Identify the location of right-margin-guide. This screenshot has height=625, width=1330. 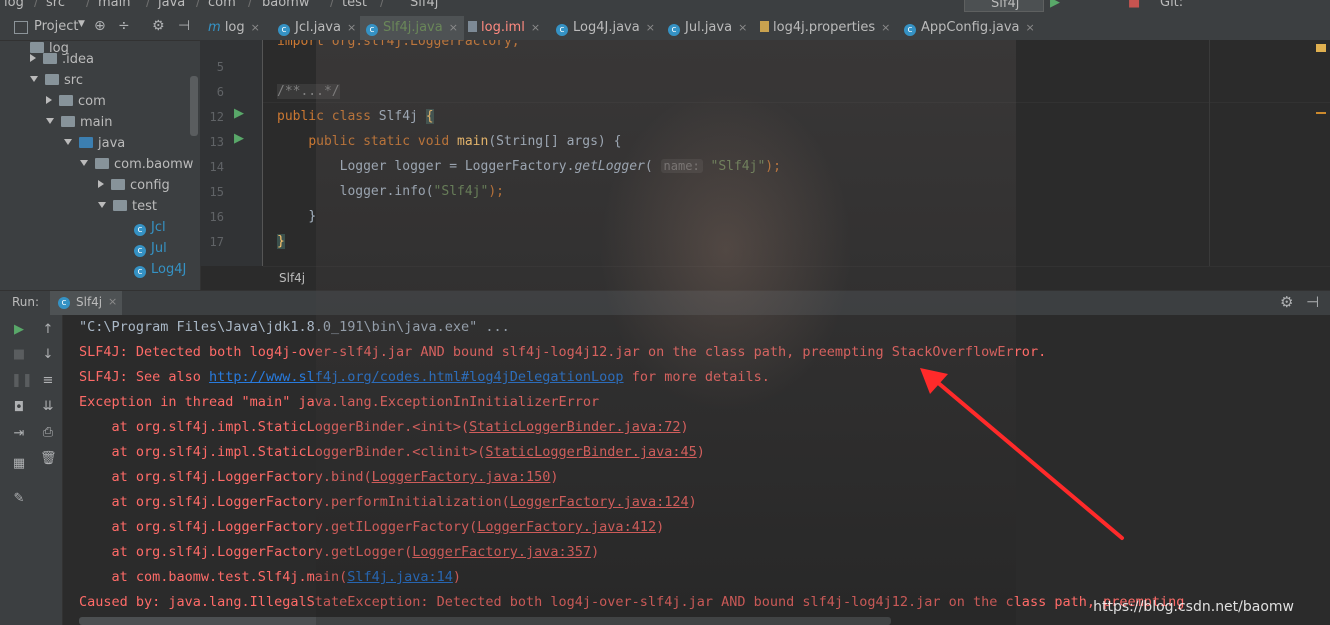
(1209, 153).